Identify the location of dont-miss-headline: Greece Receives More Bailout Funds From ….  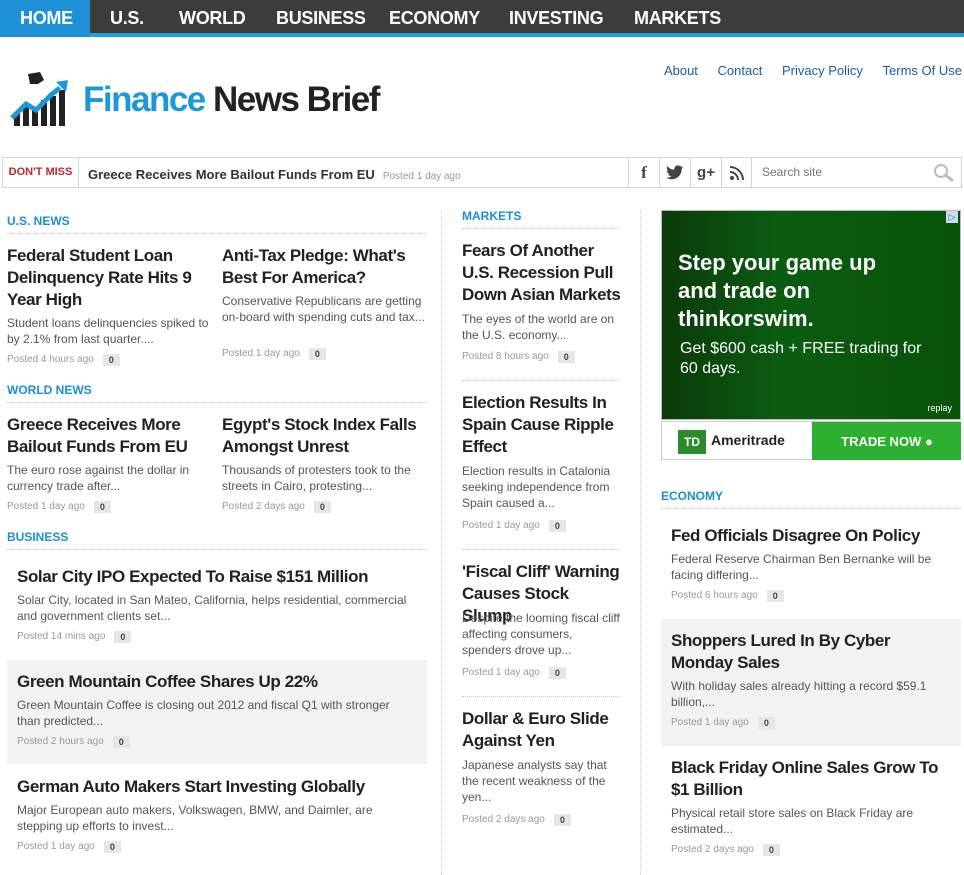
(274, 175).